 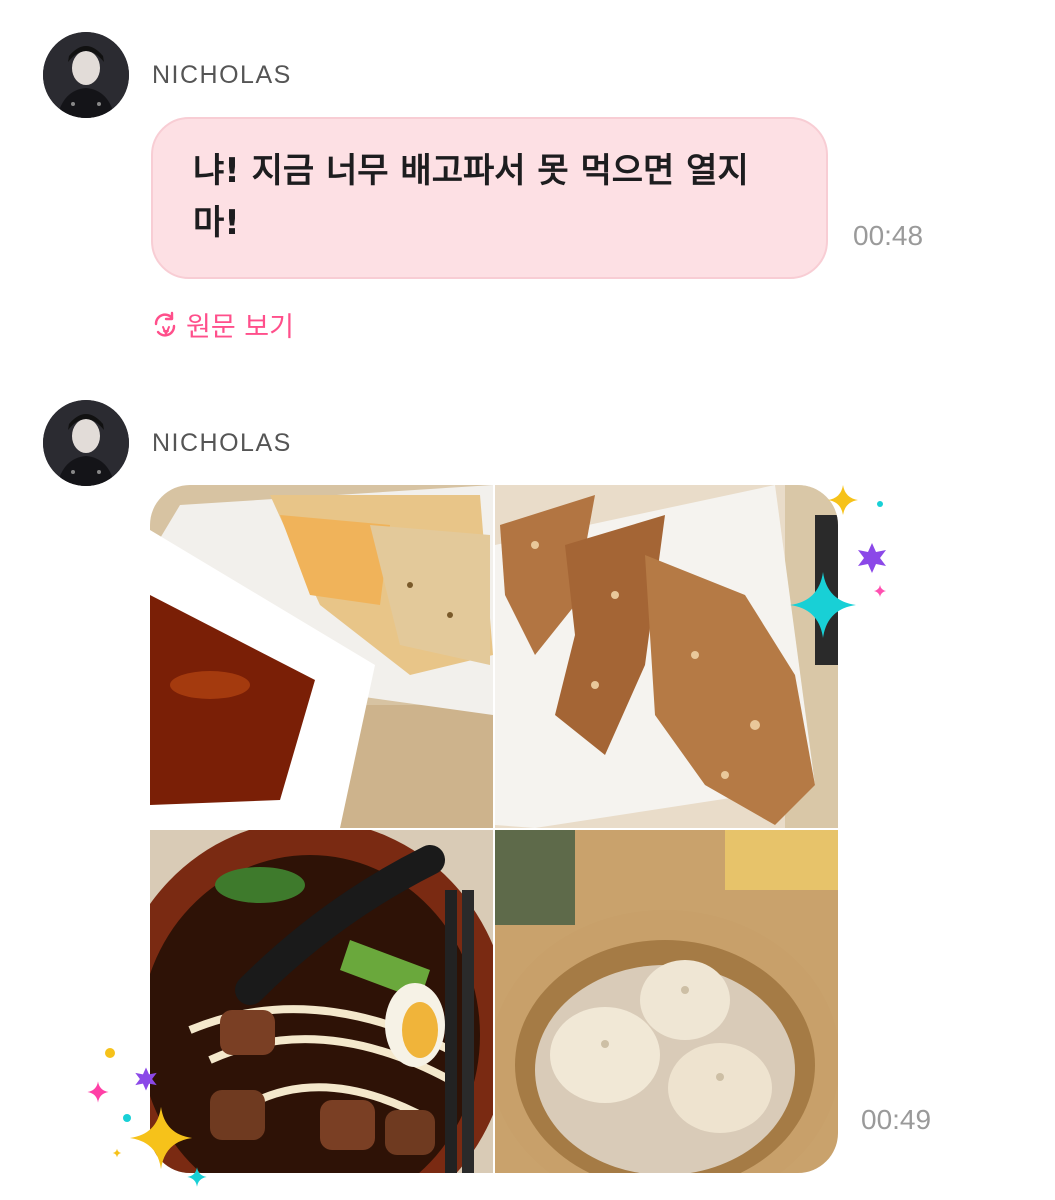 I want to click on scallion-pancake-photo, so click(x=321, y=656).